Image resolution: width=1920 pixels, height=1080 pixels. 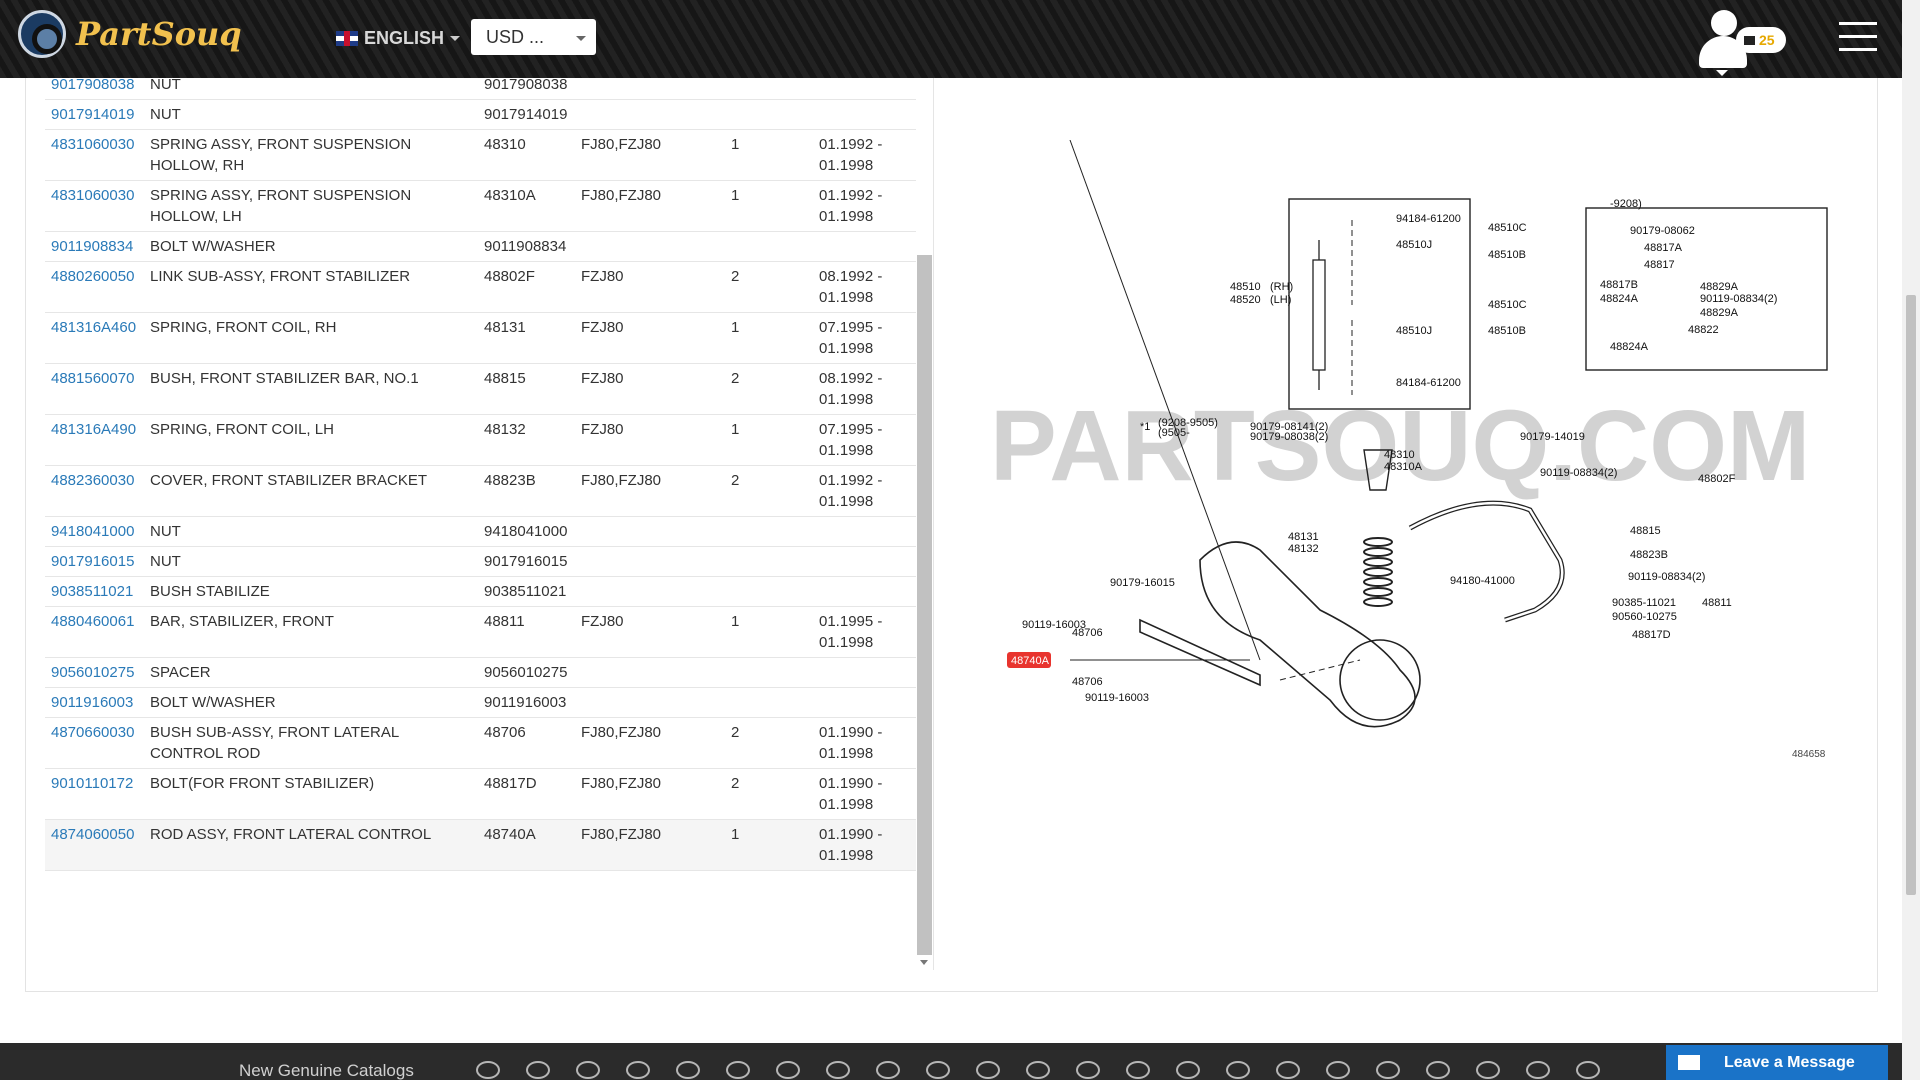 I want to click on jeep-icon, so click(x=888, y=1070).